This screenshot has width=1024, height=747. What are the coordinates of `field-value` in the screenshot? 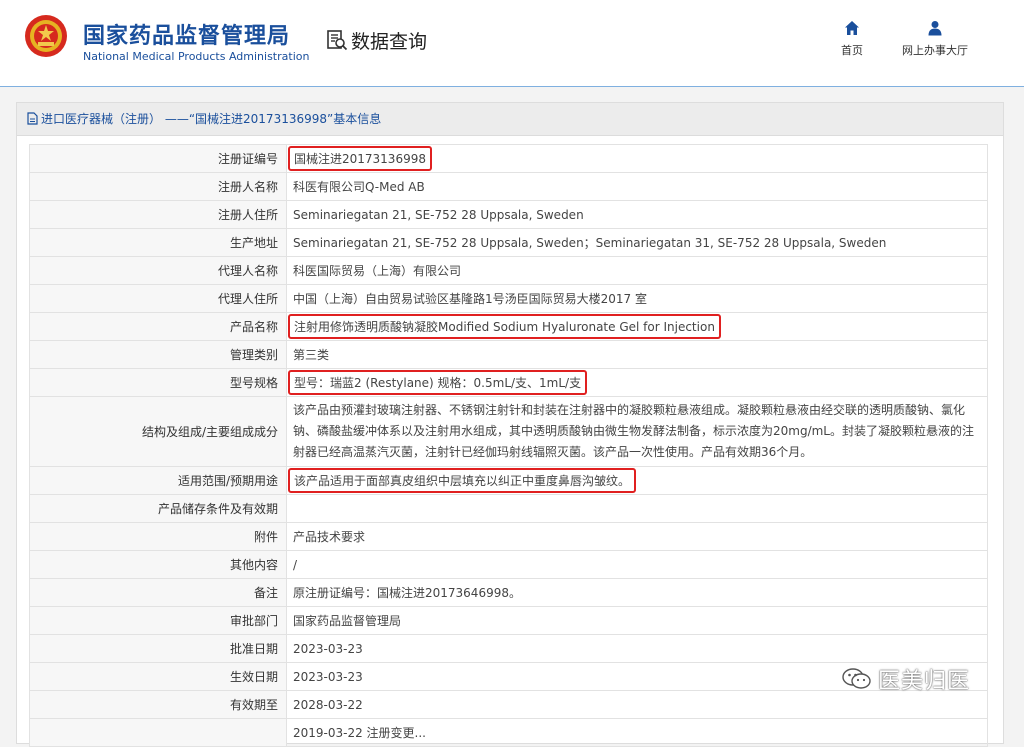 It's located at (637, 508).